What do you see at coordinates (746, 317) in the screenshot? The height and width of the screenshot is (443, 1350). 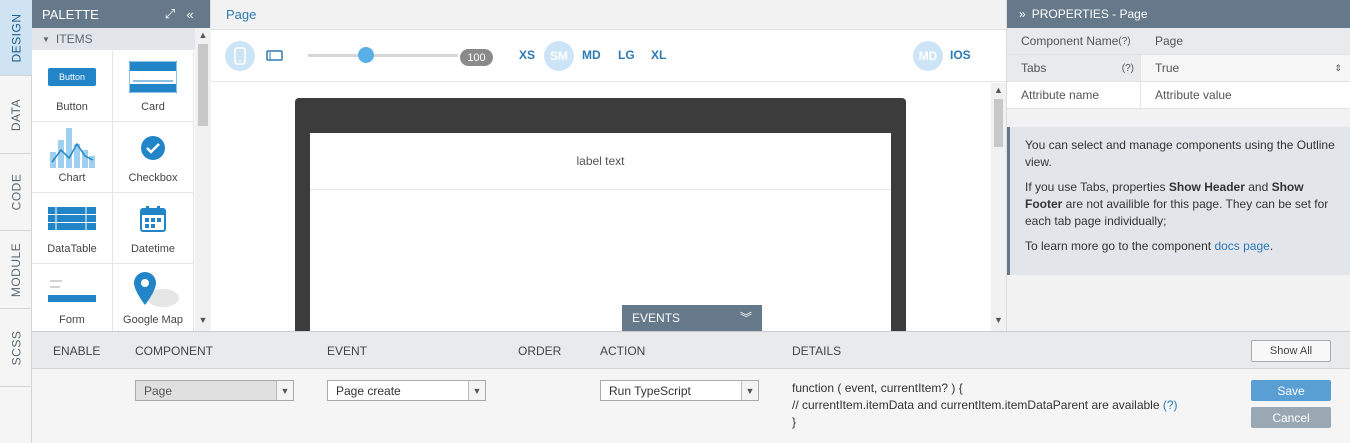 I see `chevron-double-down-icon: ︾` at bounding box center [746, 317].